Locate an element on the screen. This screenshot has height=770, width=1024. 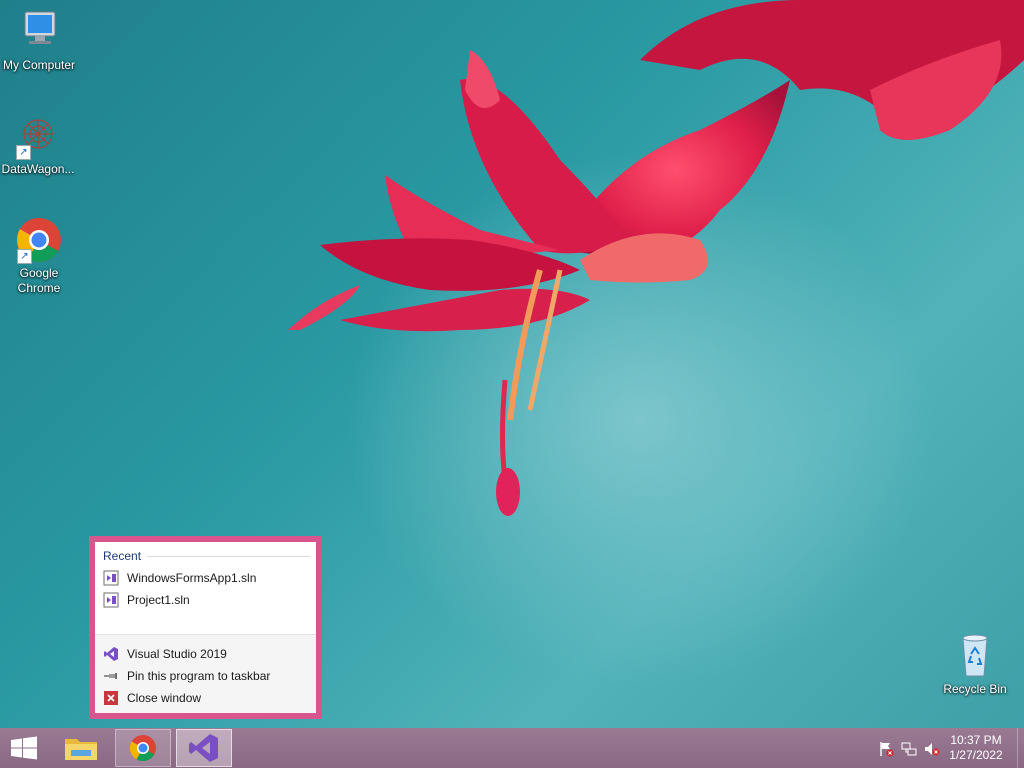
computer-icon is located at coordinates (39, 32).